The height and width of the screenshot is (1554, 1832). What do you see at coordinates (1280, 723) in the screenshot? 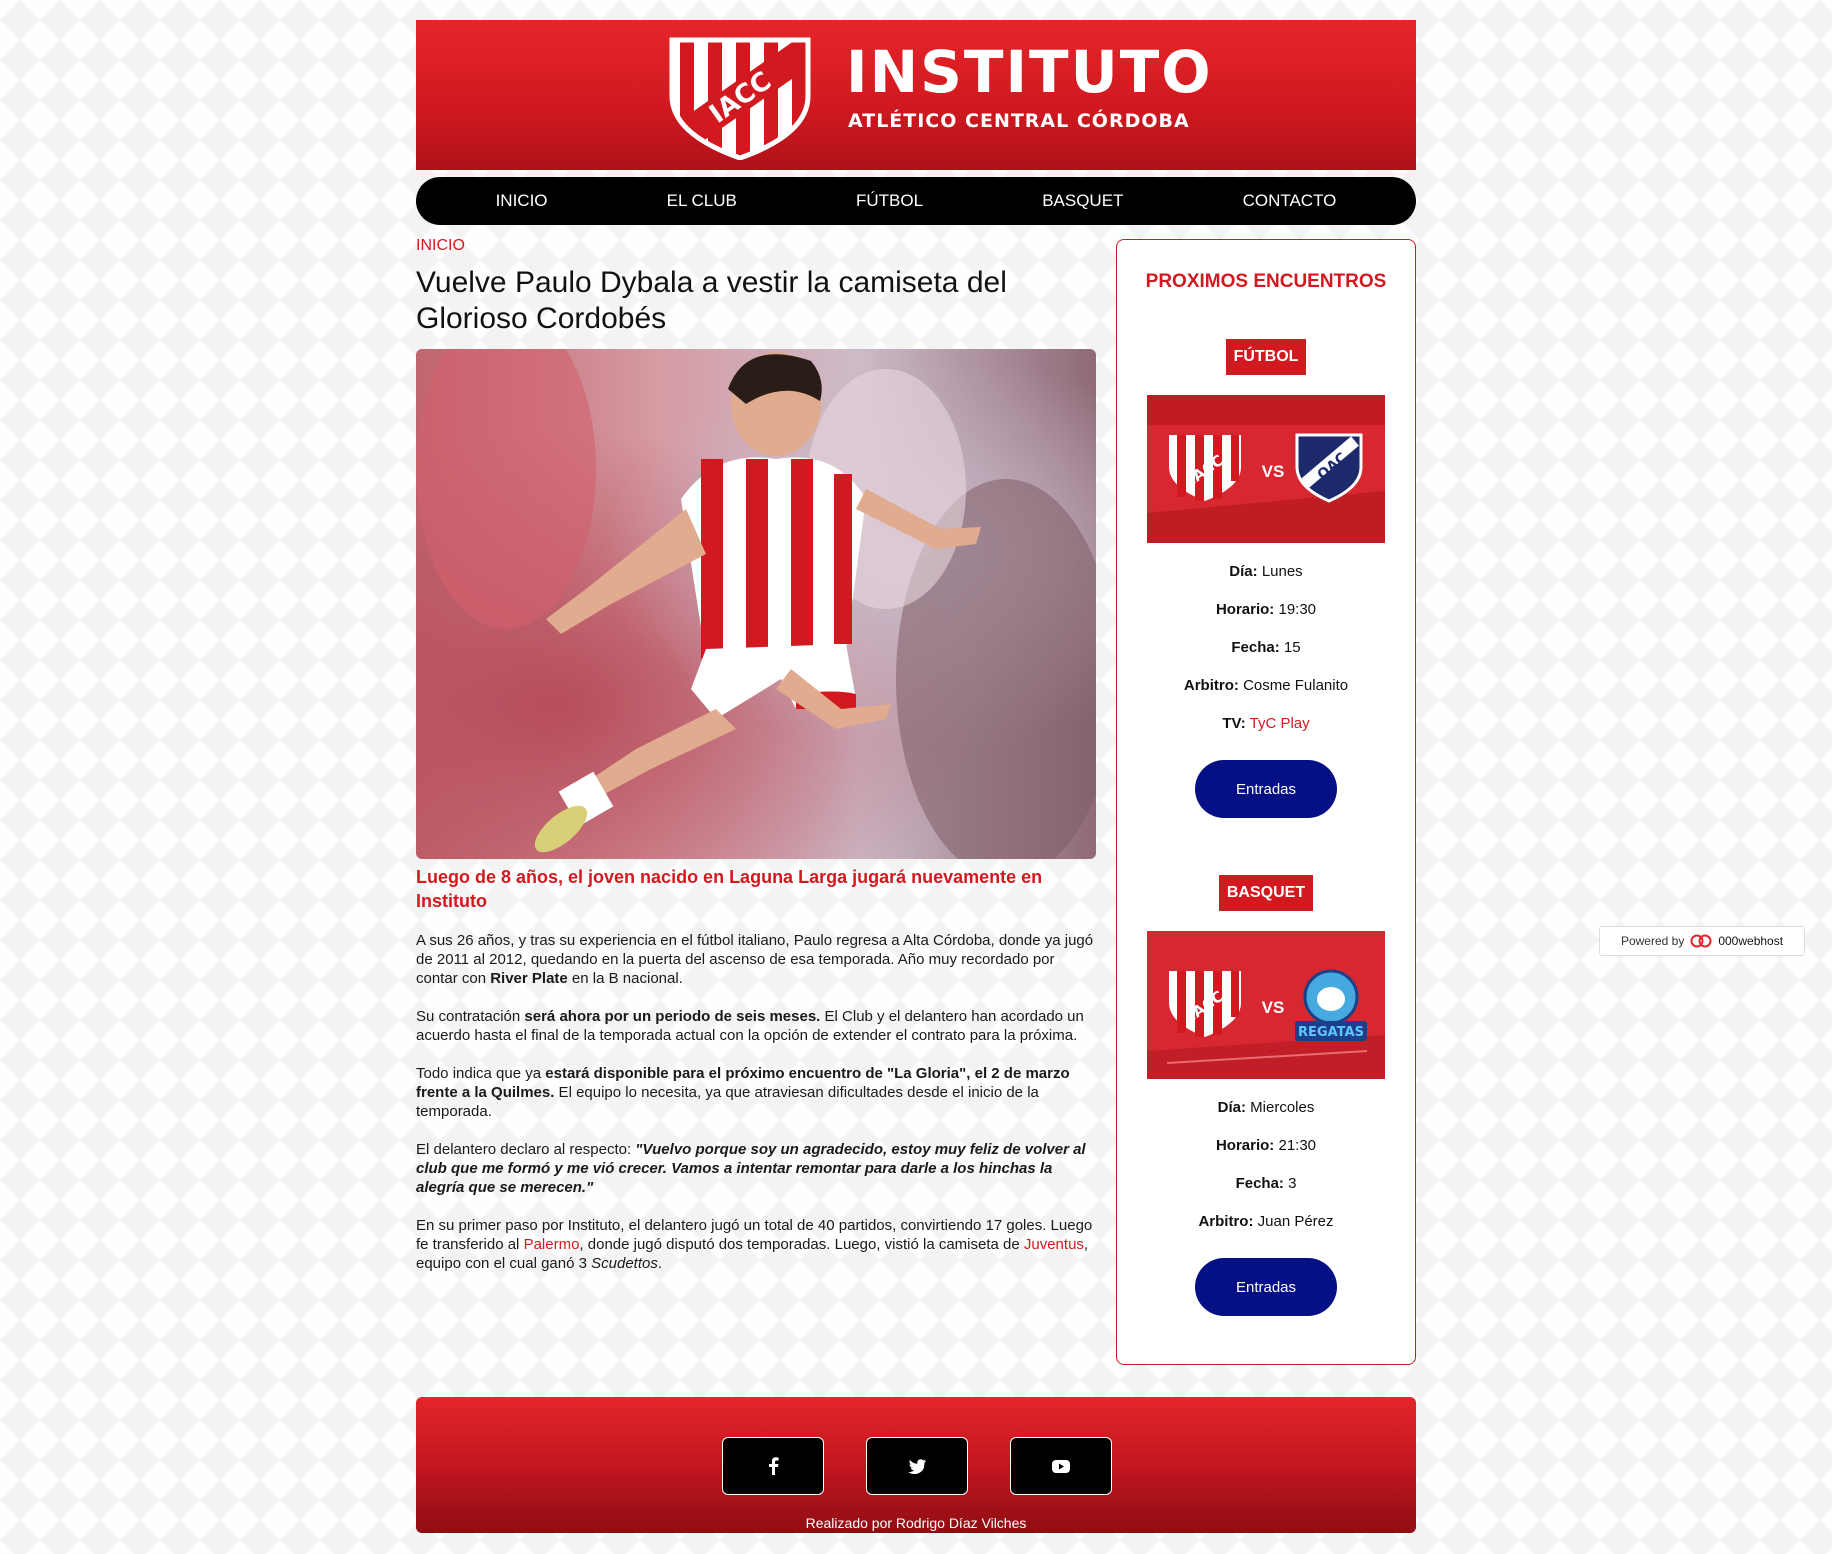
I see `tv-link: TyC Play` at bounding box center [1280, 723].